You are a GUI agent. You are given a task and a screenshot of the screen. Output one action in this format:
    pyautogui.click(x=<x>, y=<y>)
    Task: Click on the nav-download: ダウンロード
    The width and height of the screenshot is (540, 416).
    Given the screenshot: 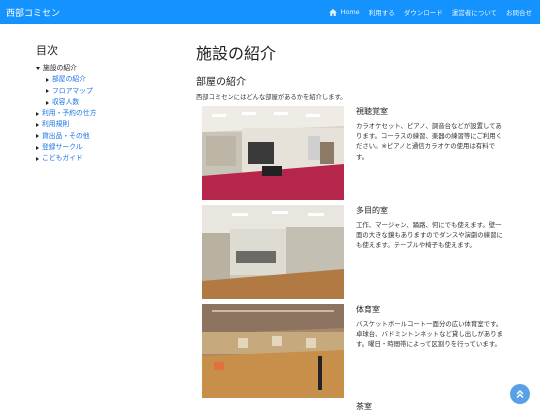 What is the action you would take?
    pyautogui.click(x=423, y=12)
    